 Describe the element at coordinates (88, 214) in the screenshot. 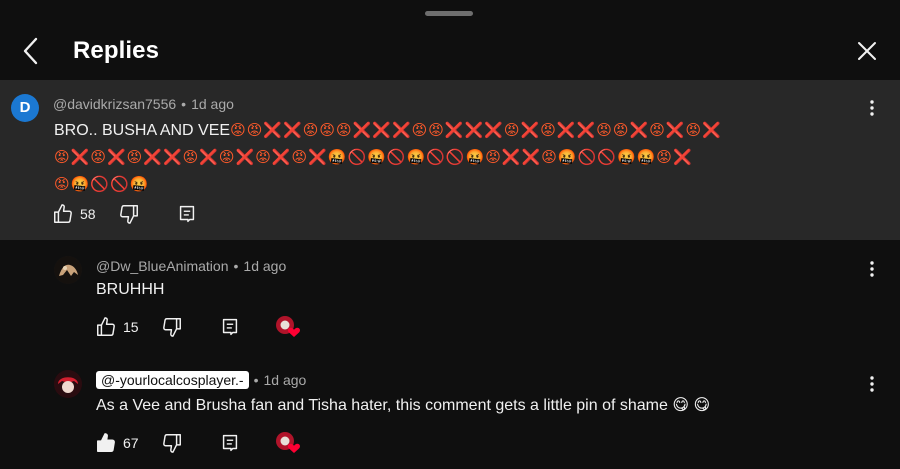

I see `like-count: 58` at that location.